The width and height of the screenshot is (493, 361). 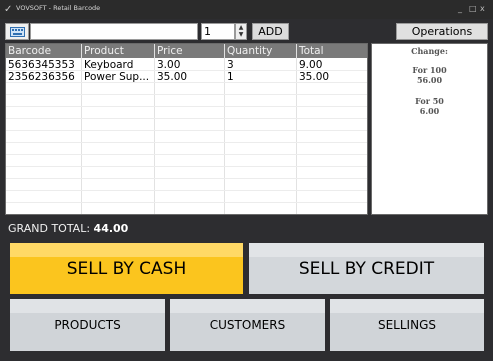 I want to click on operations-button: Operations, so click(x=442, y=31).